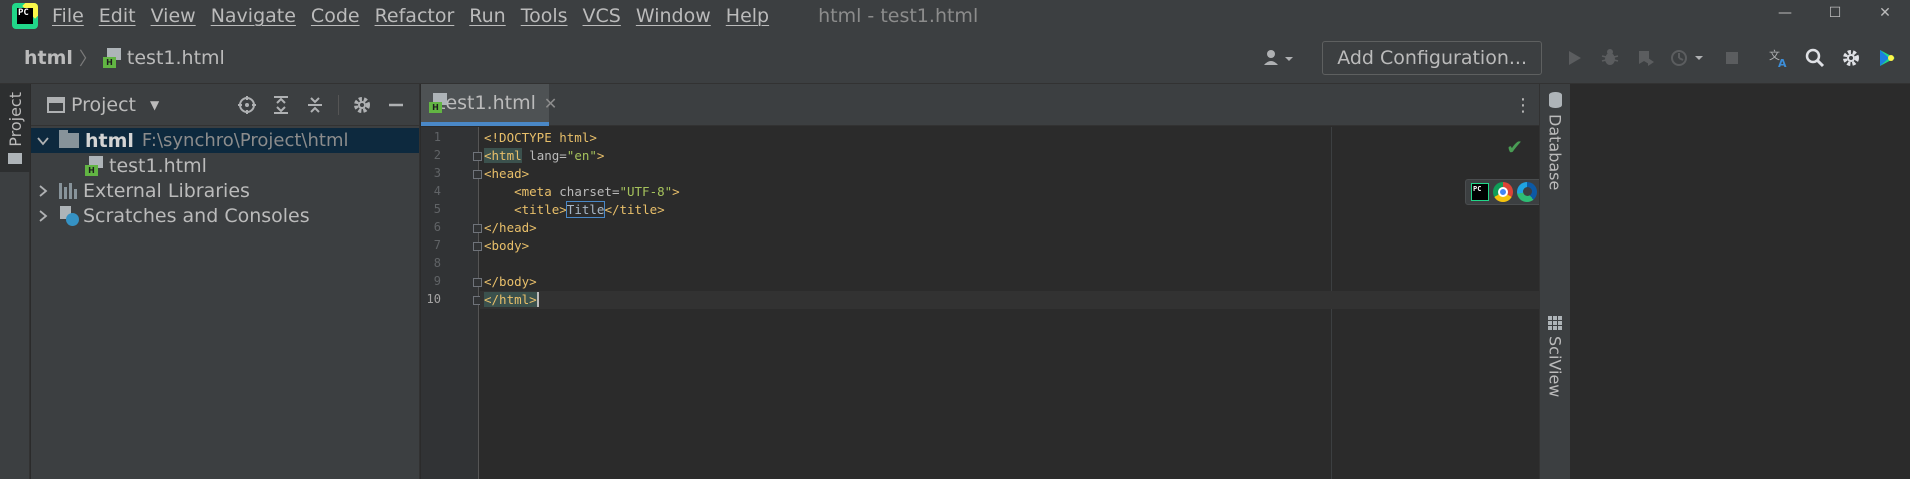  Describe the element at coordinates (437, 173) in the screenshot. I see `line-number: 3` at that location.